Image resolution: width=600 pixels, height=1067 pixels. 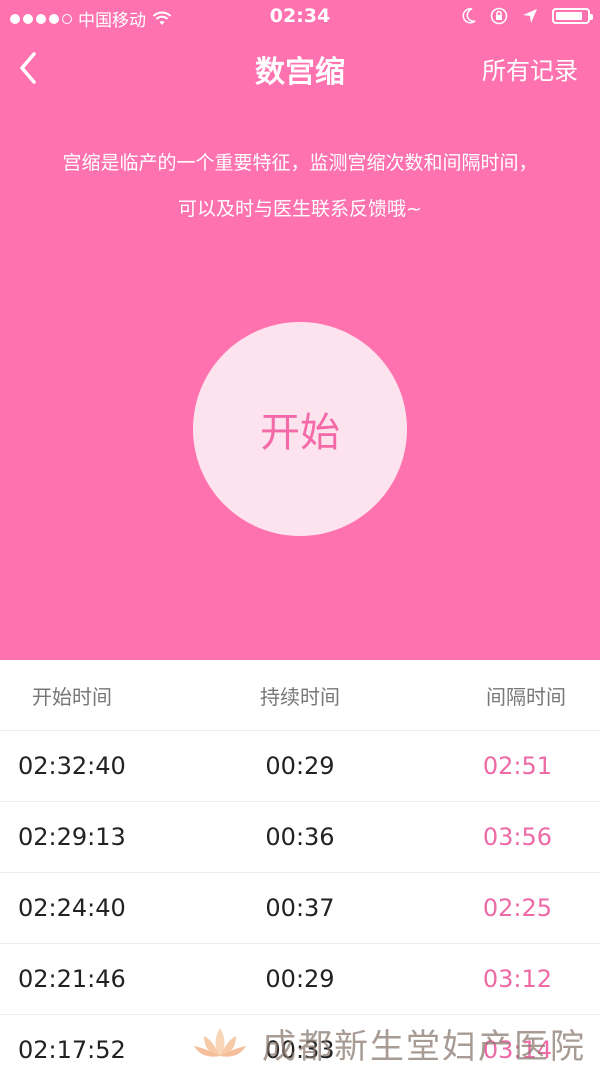 I want to click on row-start-time: 02:24:40, so click(x=72, y=908).